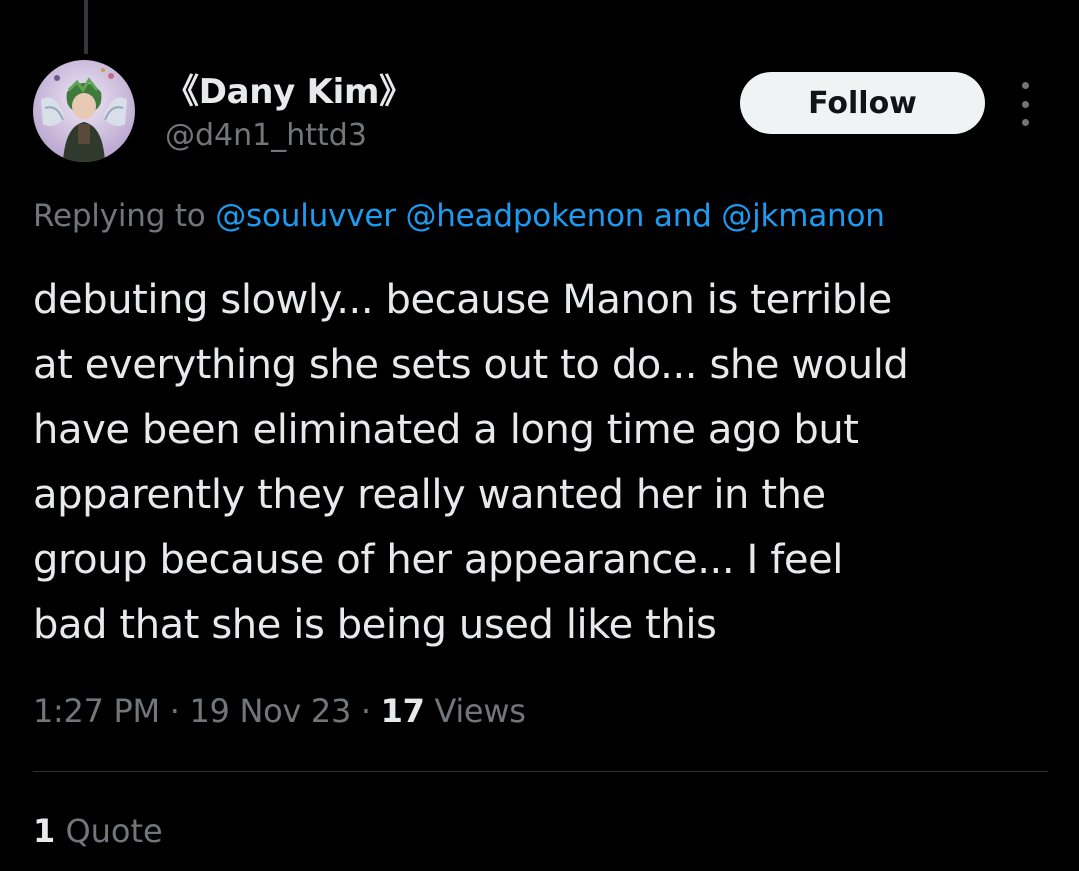  What do you see at coordinates (289, 88) in the screenshot?
I see `author-display-name: 《Dany Kim》` at bounding box center [289, 88].